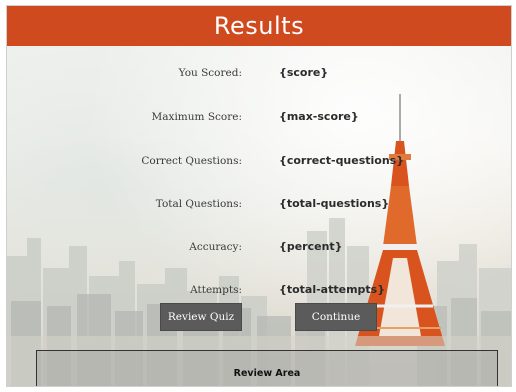 This screenshot has width=516, height=392. I want to click on page-title: Results, so click(259, 26).